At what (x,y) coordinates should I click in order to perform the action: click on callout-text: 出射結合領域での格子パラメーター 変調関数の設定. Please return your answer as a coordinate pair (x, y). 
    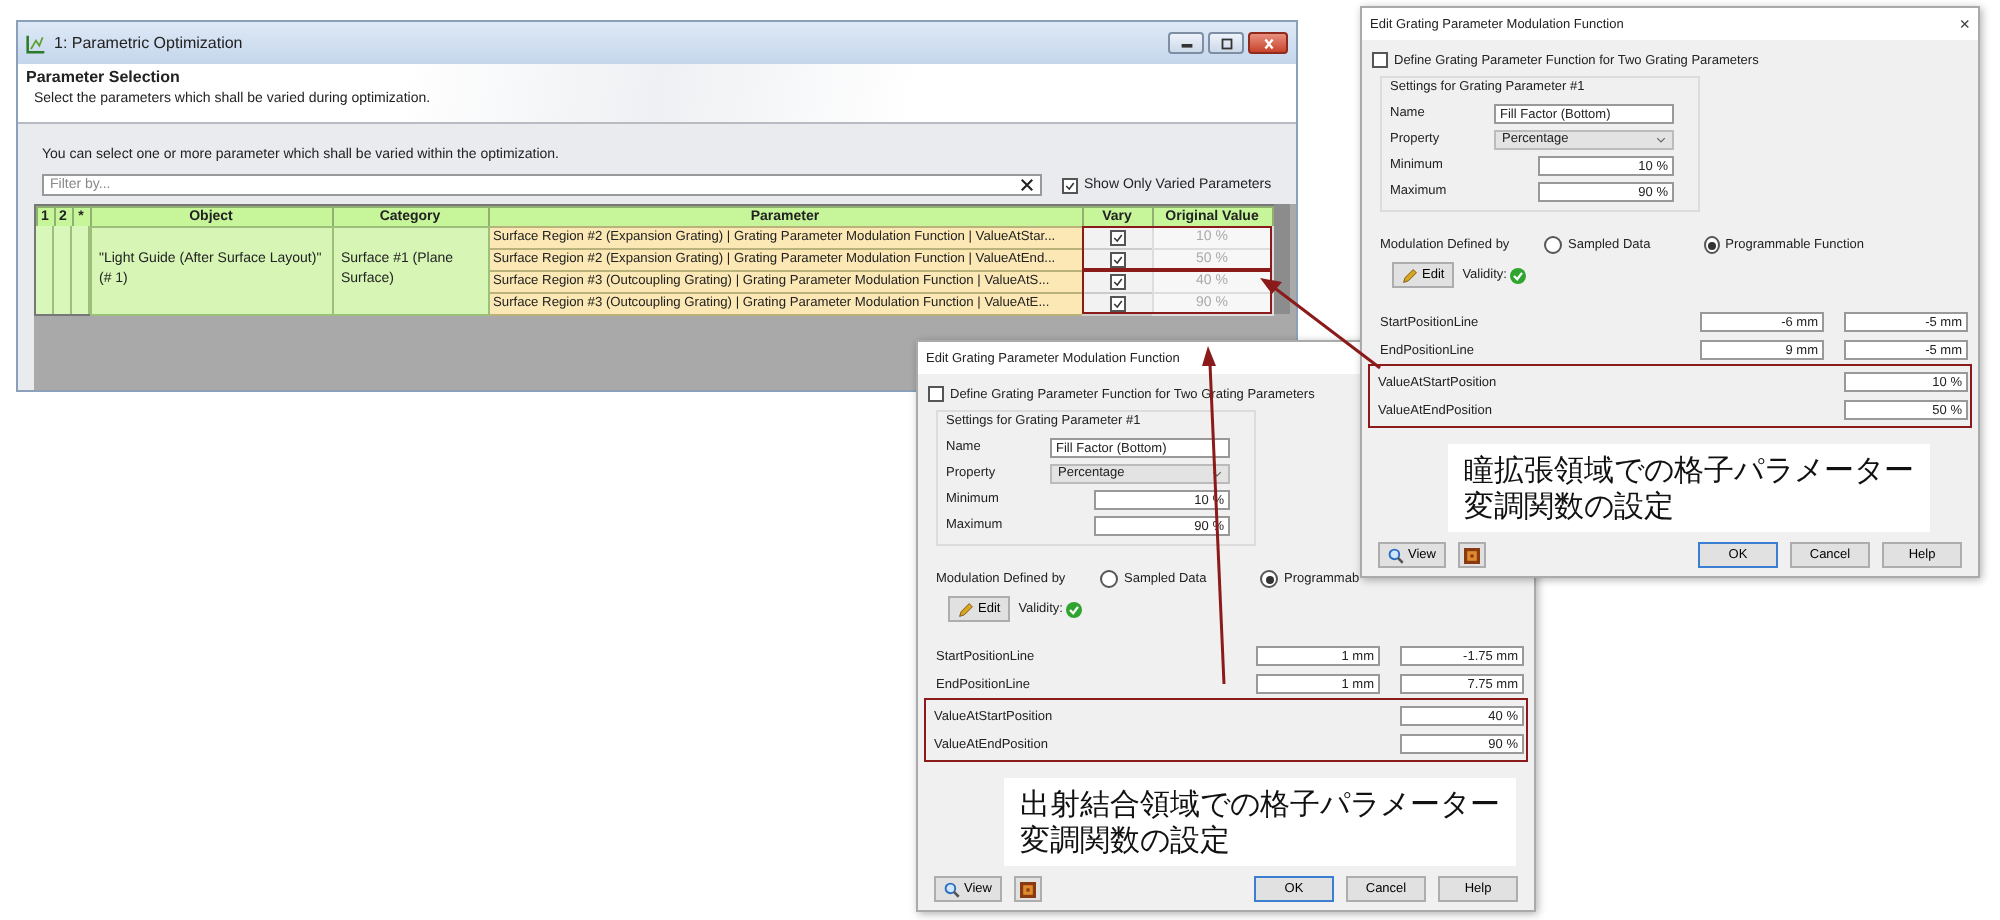
    Looking at the image, I should click on (1260, 822).